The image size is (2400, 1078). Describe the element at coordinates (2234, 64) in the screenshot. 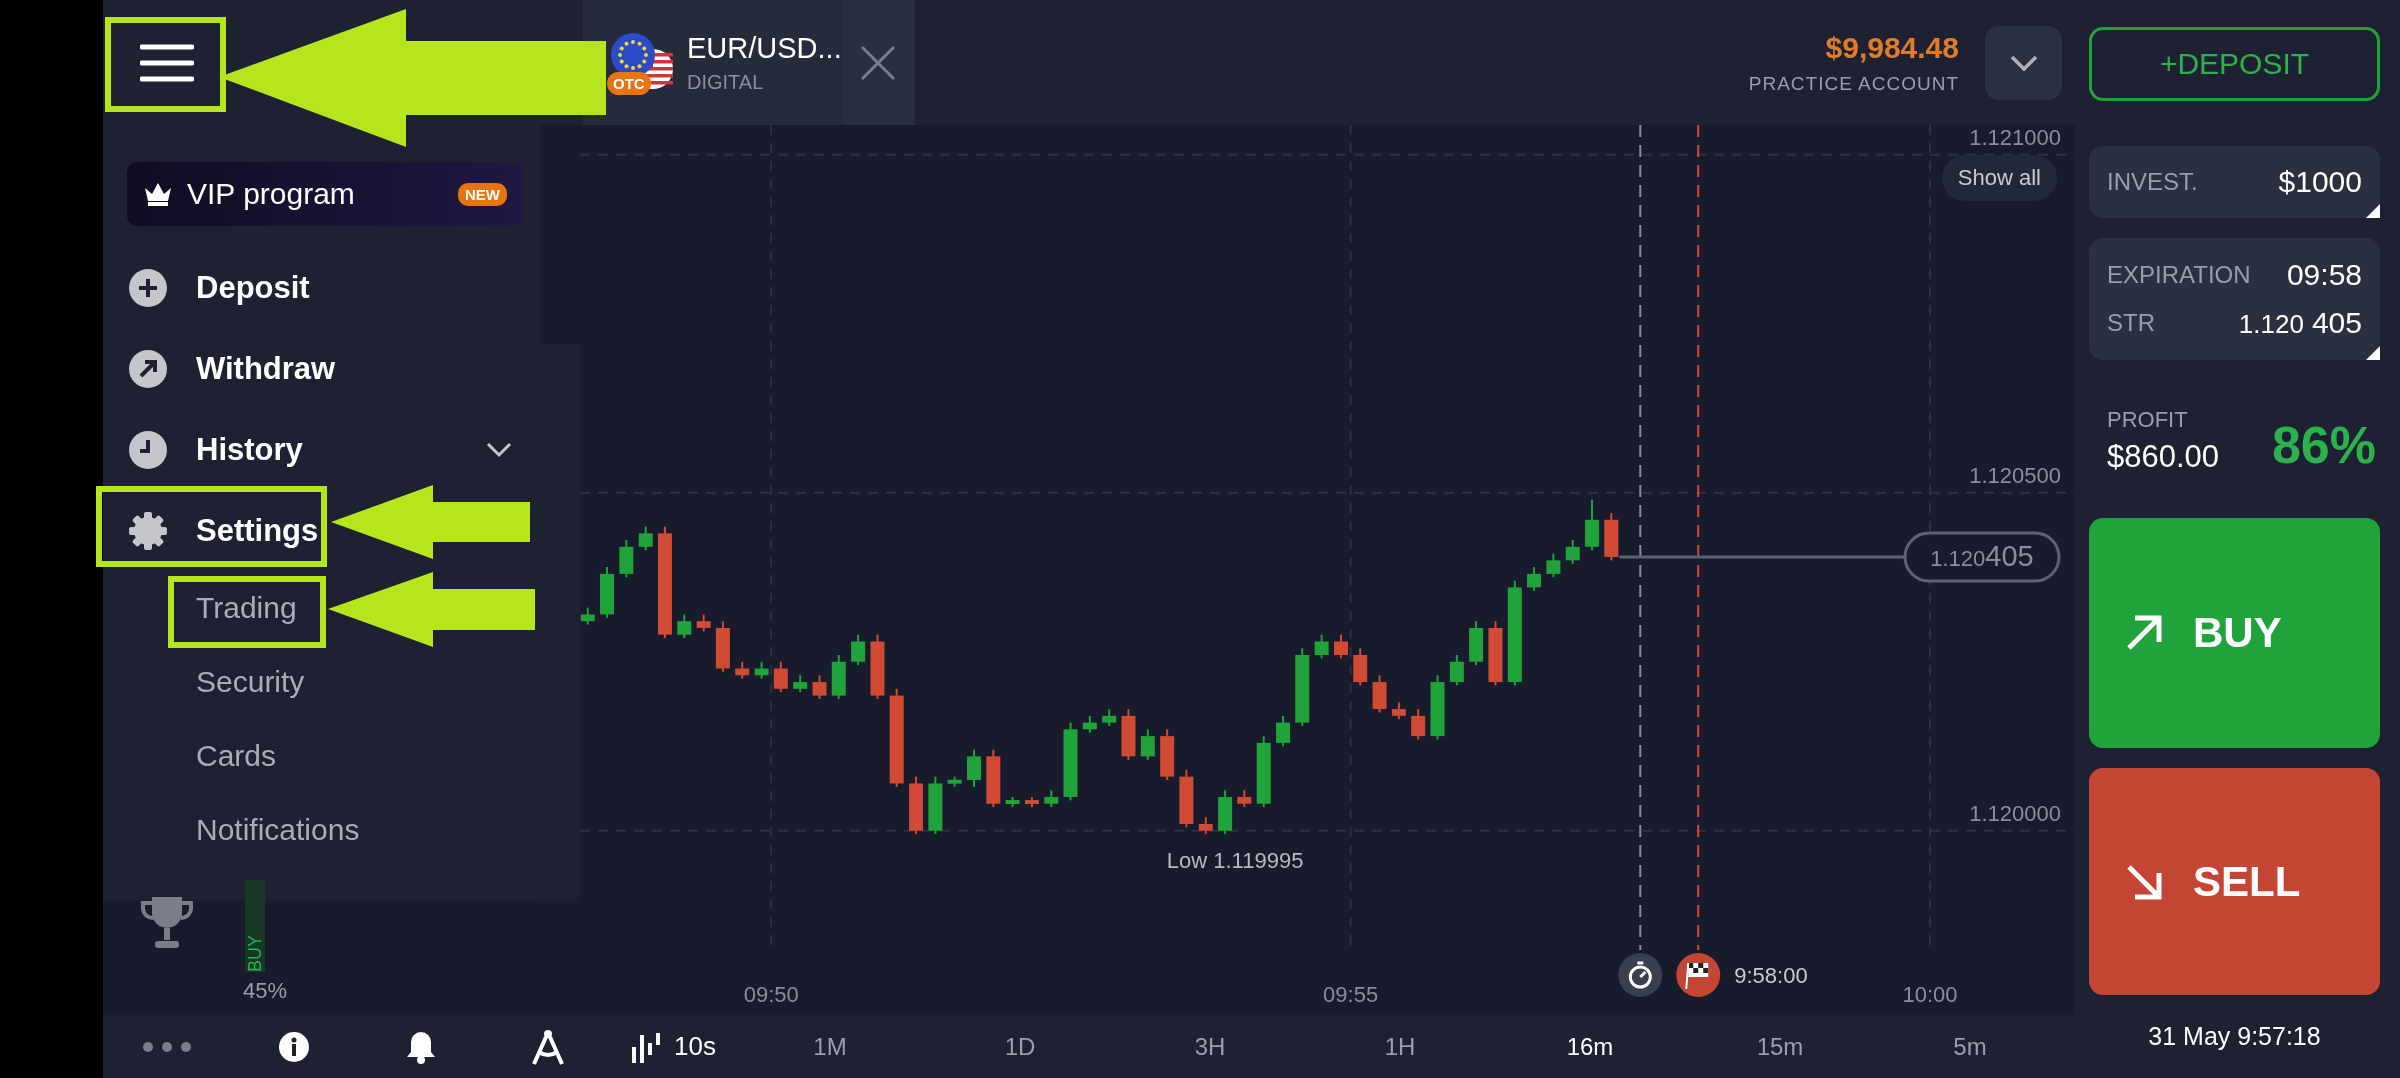

I see `deposit-button: +DEPOSIT` at that location.